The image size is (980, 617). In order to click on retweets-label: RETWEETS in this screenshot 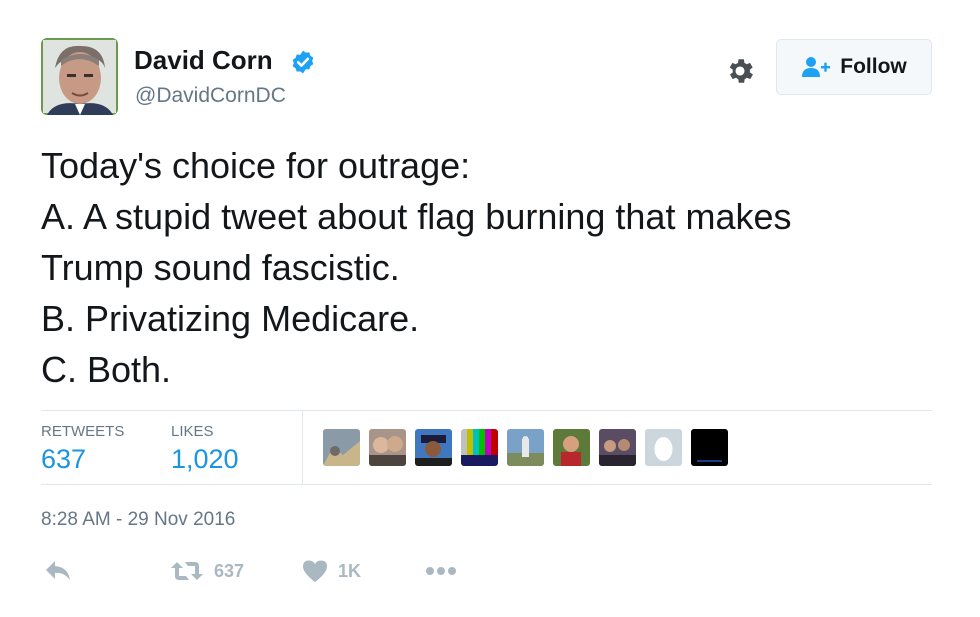, I will do `click(83, 431)`.